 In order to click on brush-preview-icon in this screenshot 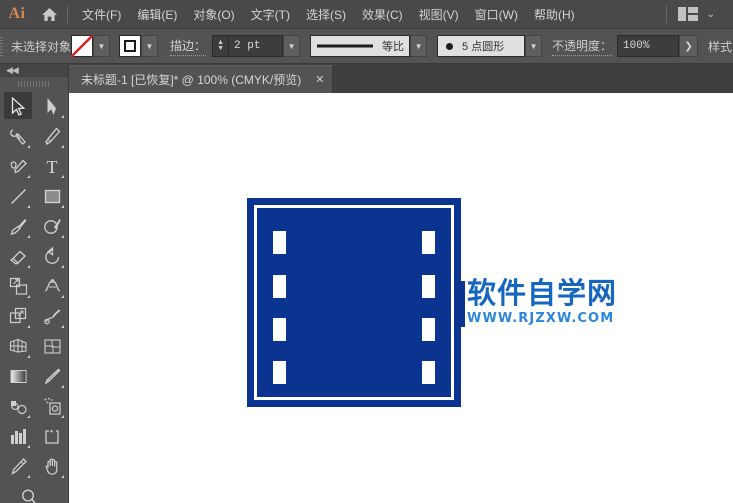, I will do `click(450, 46)`.